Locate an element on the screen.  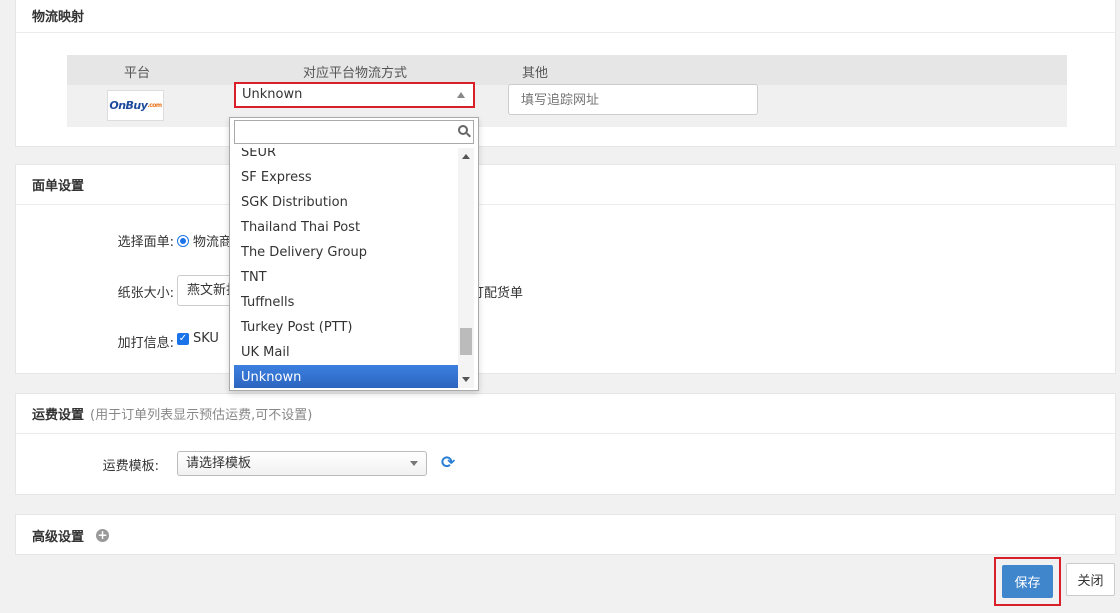
select-label-label: 选择面单: is located at coordinates (145, 242).